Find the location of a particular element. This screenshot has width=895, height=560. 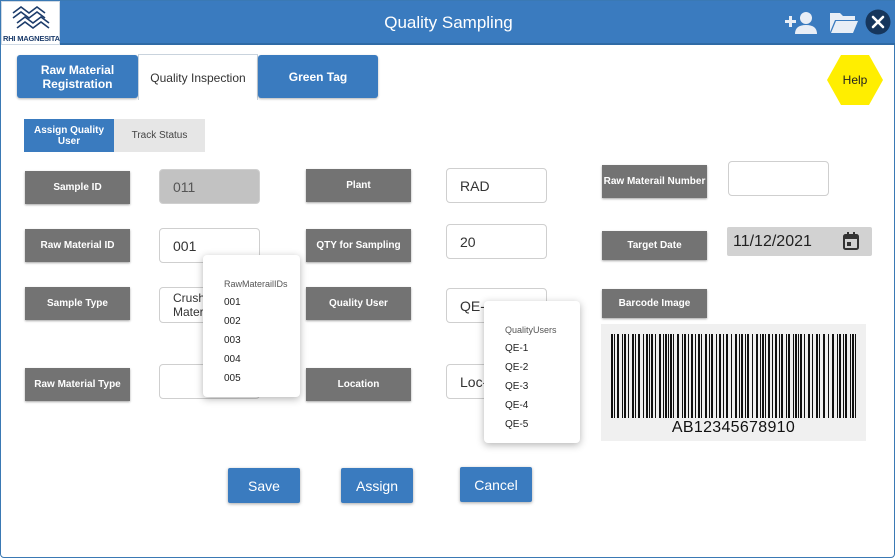

subtab-assign-quality-user: Assign Quality User is located at coordinates (69, 135).